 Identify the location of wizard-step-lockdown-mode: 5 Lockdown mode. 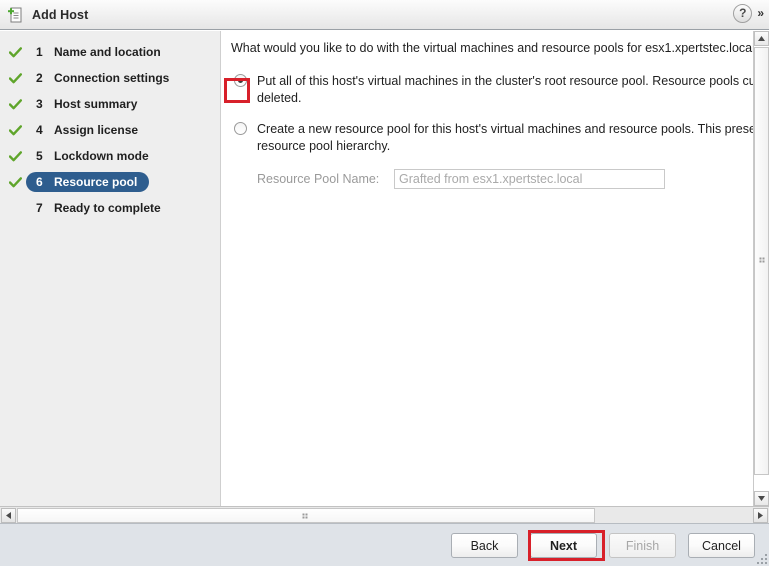
(110, 156).